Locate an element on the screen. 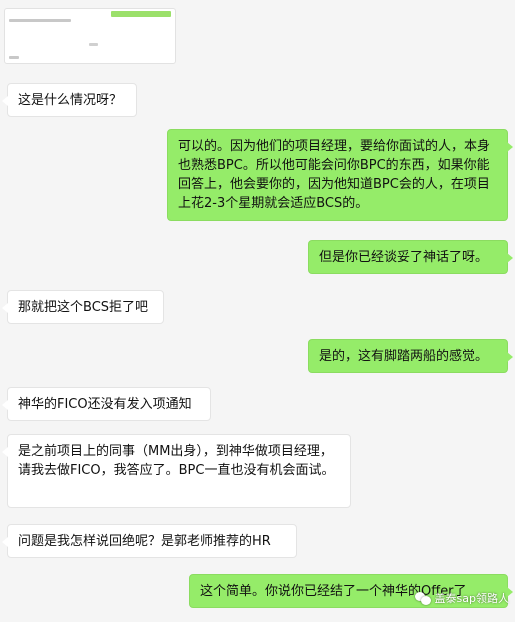  wechat-logo-icon is located at coordinates (422, 598).